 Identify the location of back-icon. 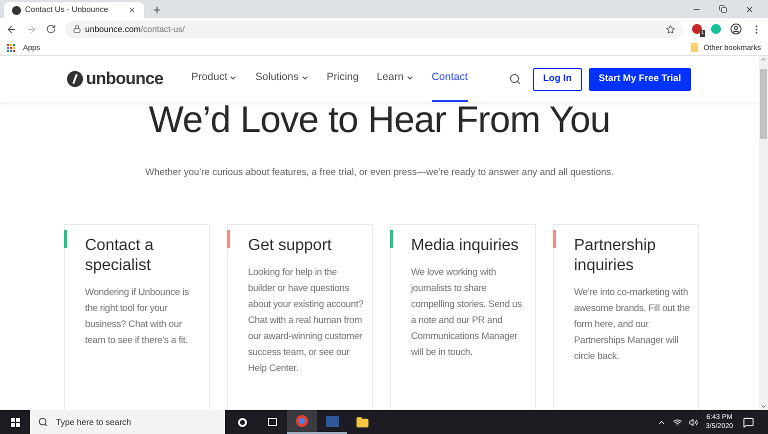
(11, 29).